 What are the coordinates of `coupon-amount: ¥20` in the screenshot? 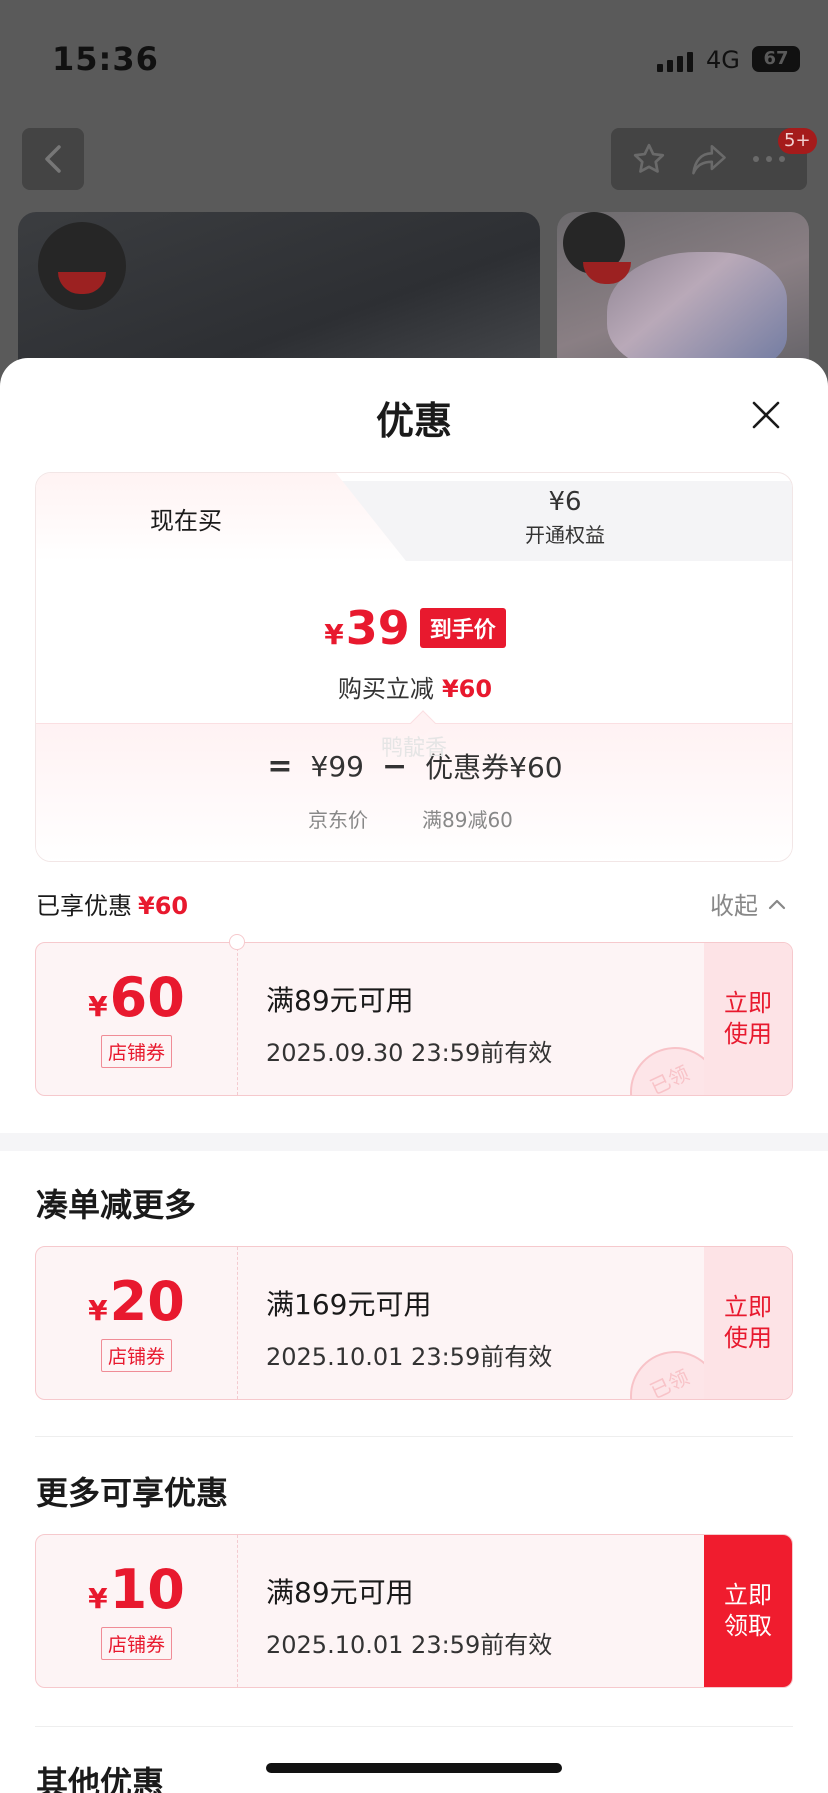 It's located at (136, 1301).